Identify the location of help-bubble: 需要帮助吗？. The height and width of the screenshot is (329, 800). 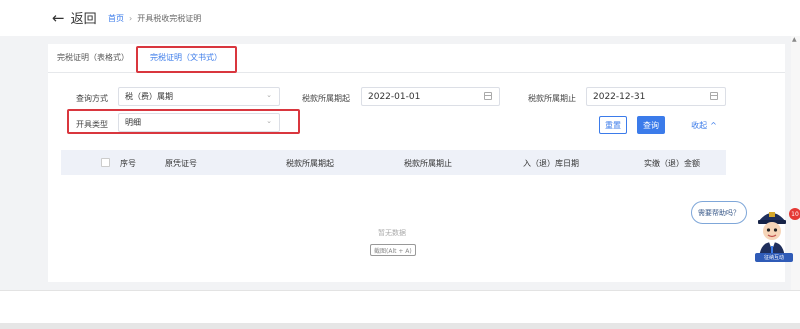
(719, 212).